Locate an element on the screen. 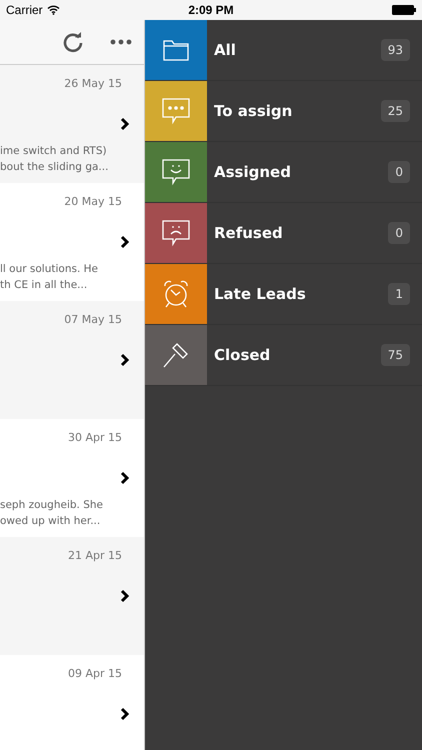 The height and width of the screenshot is (750, 422). lead-date: 20 May 15 is located at coordinates (93, 201).